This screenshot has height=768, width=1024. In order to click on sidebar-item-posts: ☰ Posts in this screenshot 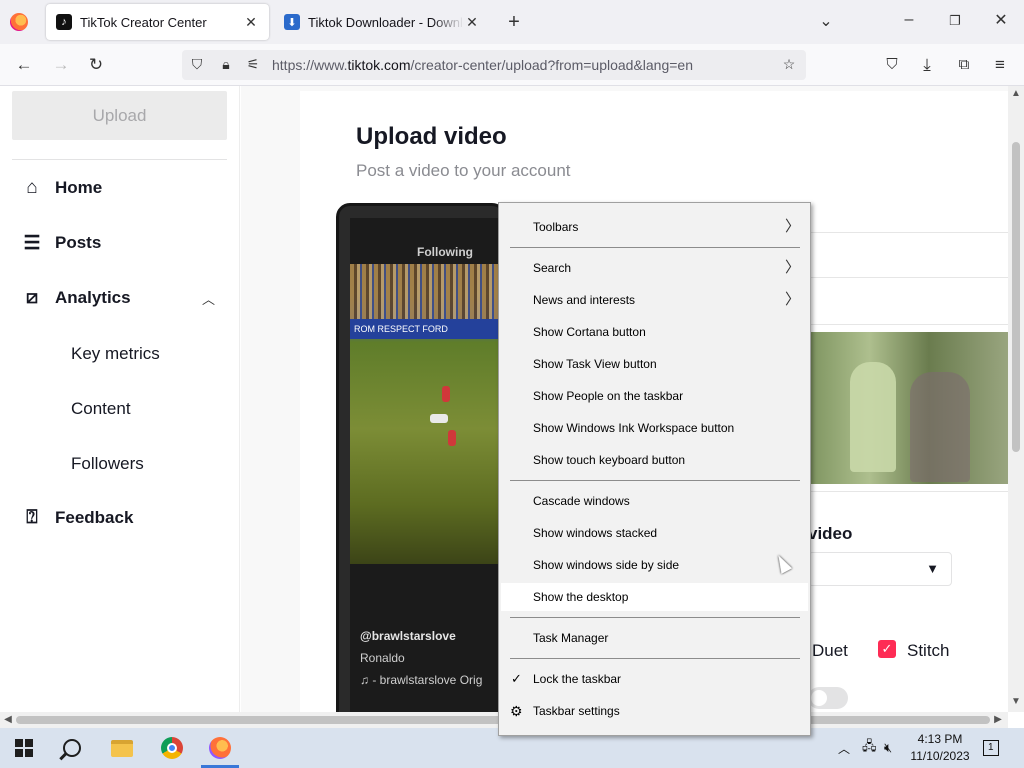, I will do `click(60, 243)`.